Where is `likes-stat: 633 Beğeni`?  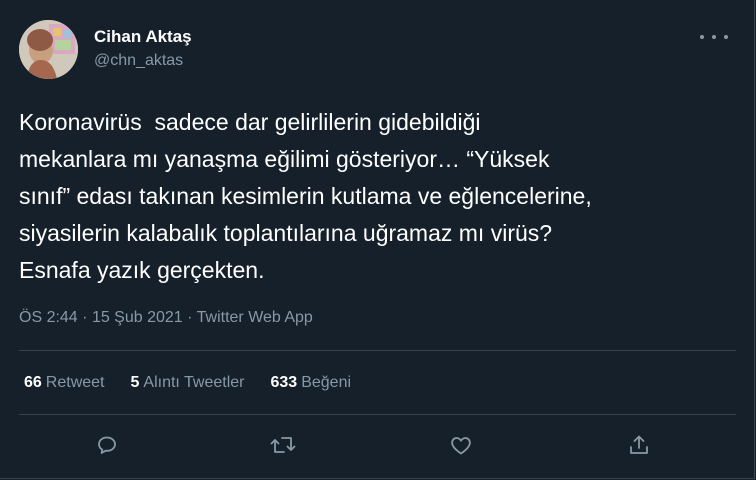 likes-stat: 633 Beğeni is located at coordinates (311, 383).